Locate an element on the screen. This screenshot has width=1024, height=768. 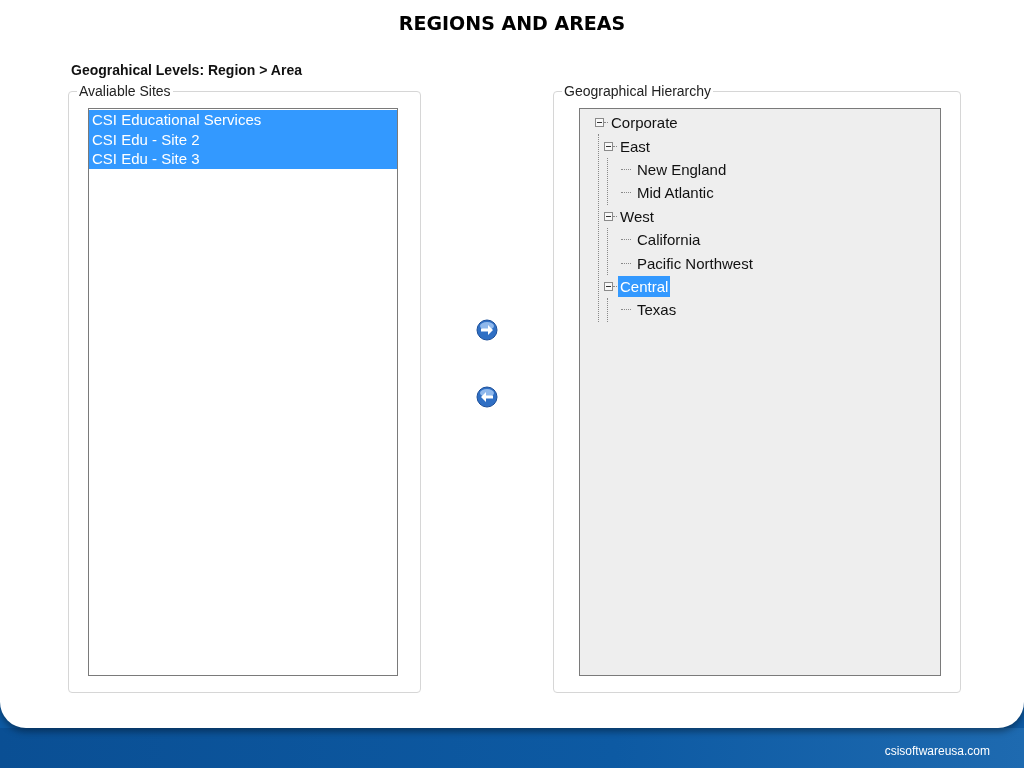
tree-node: Mid Atlantic is located at coordinates (675, 193).